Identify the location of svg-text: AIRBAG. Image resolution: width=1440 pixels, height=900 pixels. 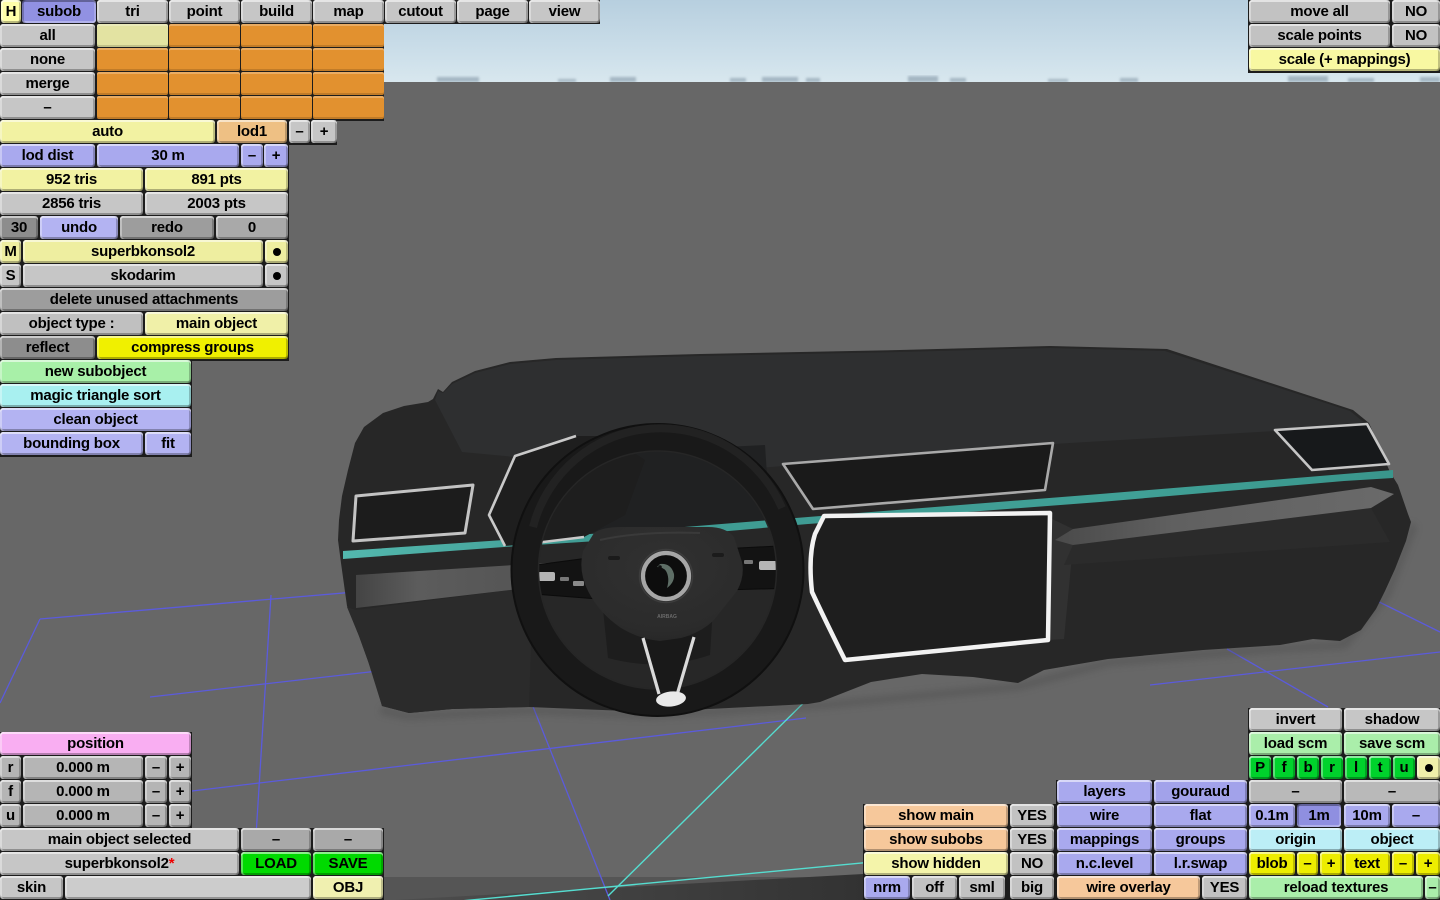
(667, 617).